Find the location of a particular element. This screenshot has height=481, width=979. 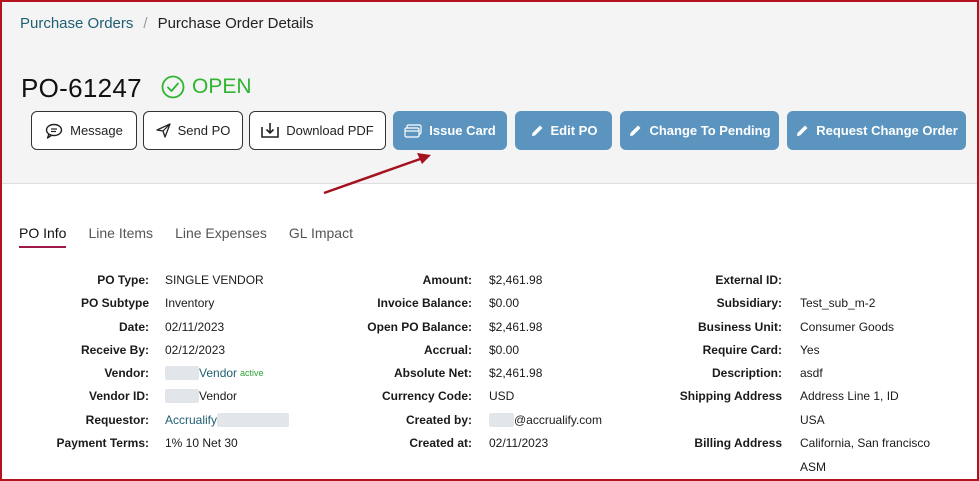

created-at-row: Created at: 02/11/2023 is located at coordinates (440, 443).